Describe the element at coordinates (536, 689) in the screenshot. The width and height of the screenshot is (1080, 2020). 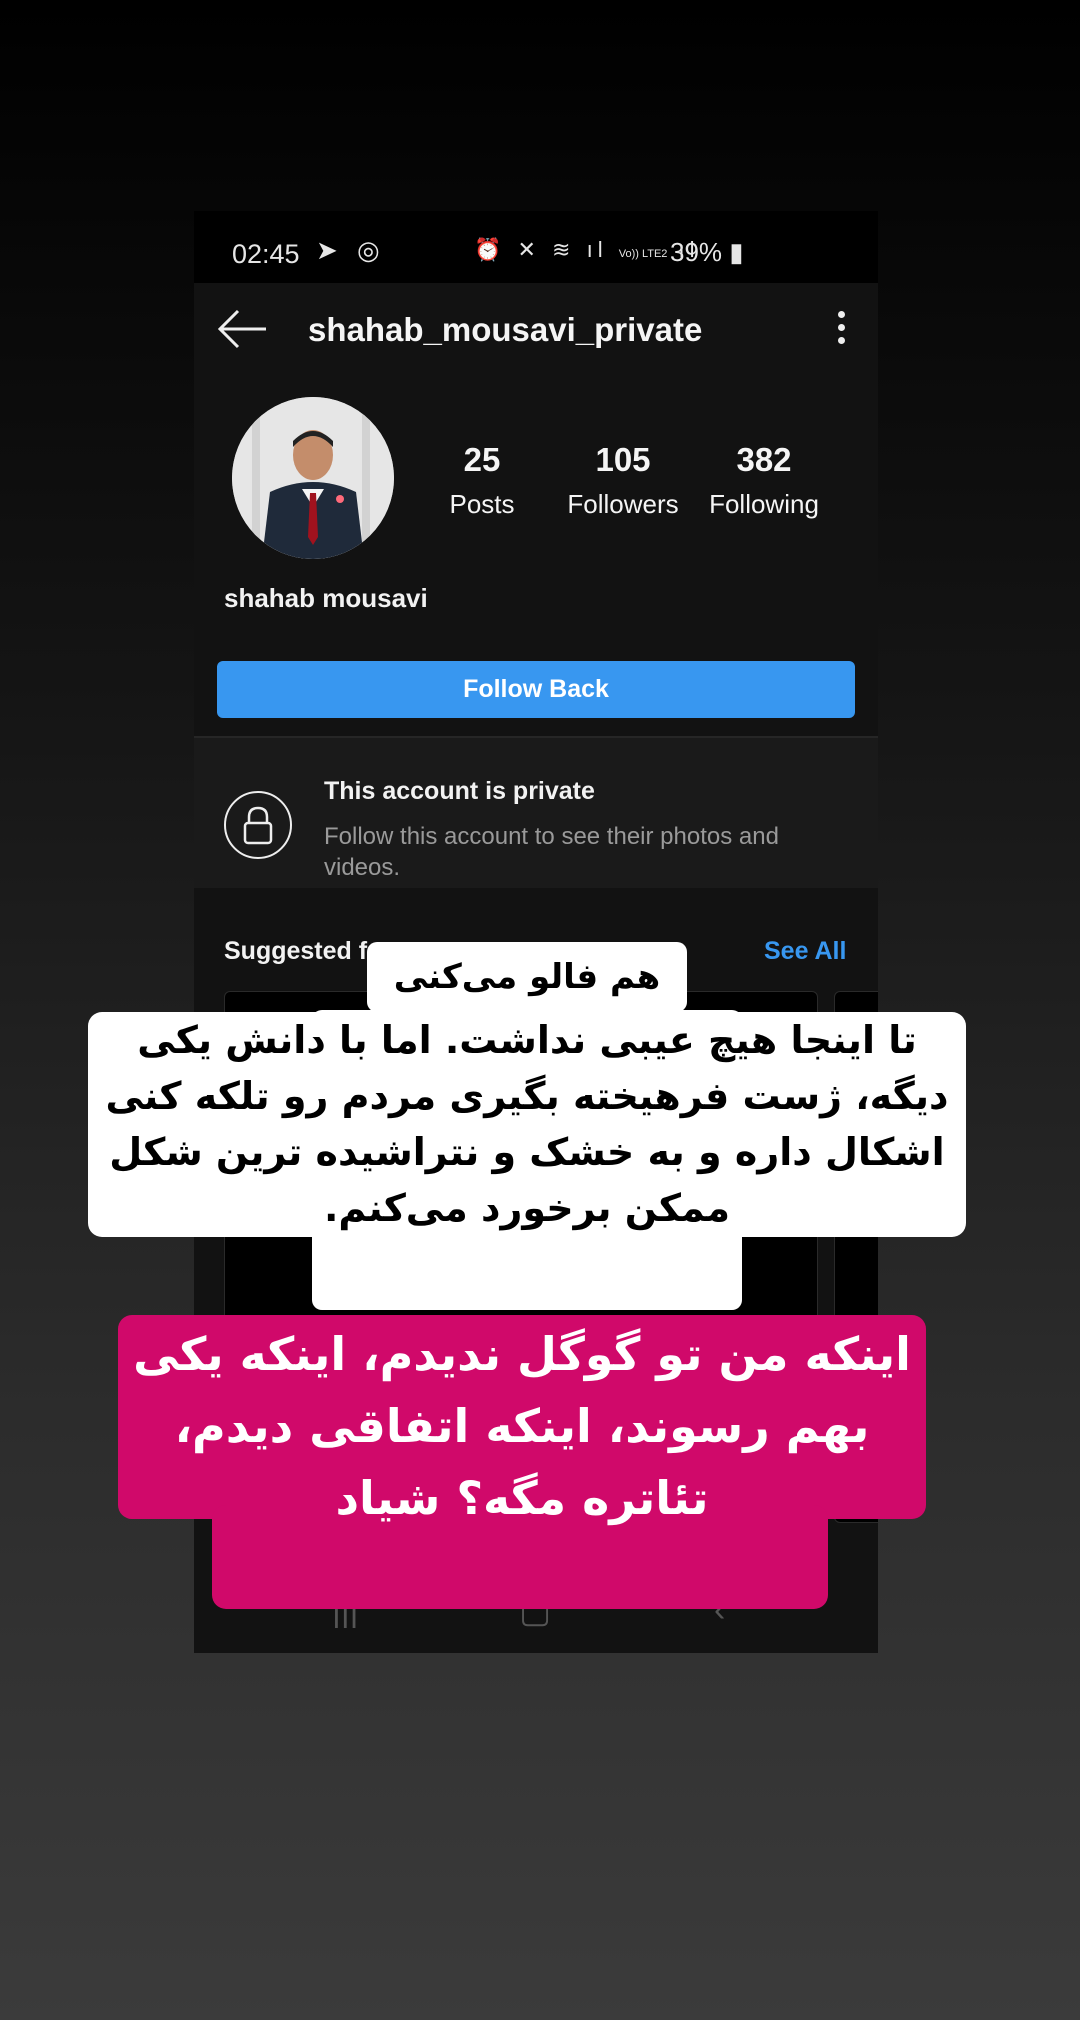
I see `follow-back-button: Follow Back` at that location.